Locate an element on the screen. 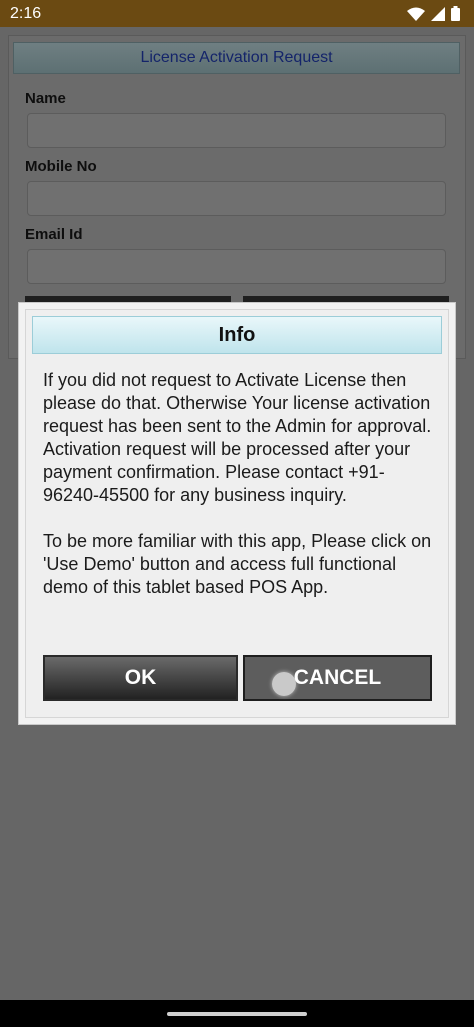 The image size is (474, 1027). name-label: Name is located at coordinates (45, 98).